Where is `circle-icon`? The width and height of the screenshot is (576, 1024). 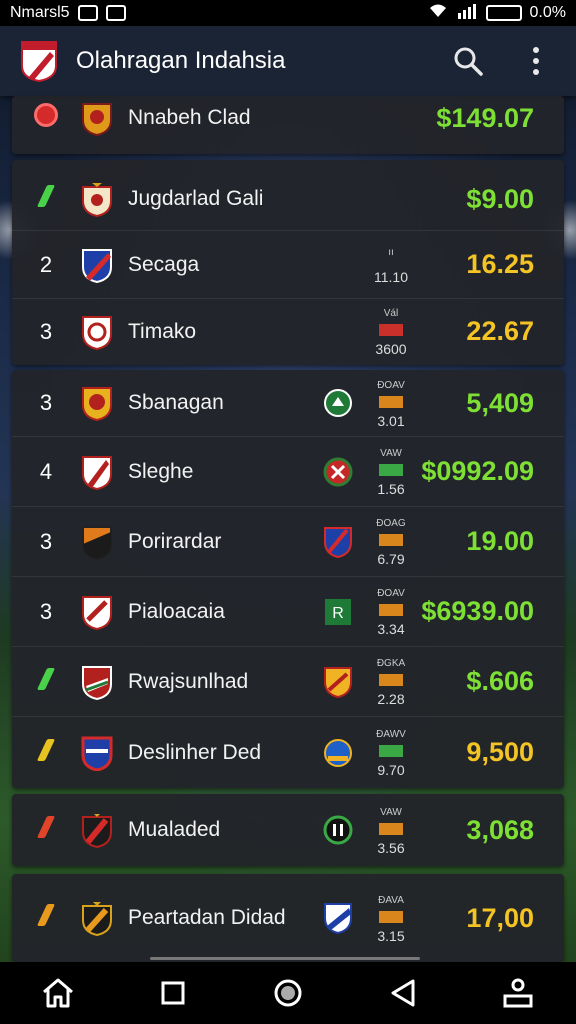 circle-icon is located at coordinates (288, 993).